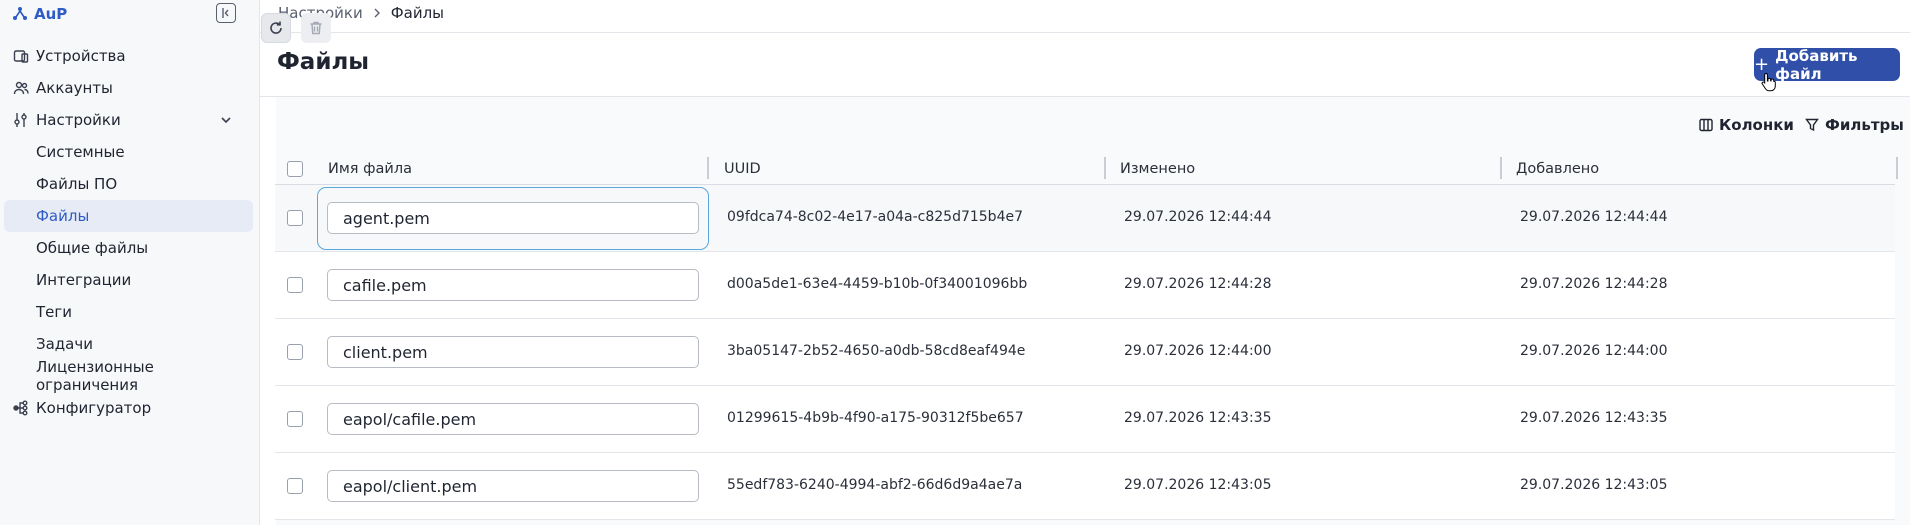 The height and width of the screenshot is (525, 1910). What do you see at coordinates (81, 56) in the screenshot?
I see `sidebar-item-label: Устройства` at bounding box center [81, 56].